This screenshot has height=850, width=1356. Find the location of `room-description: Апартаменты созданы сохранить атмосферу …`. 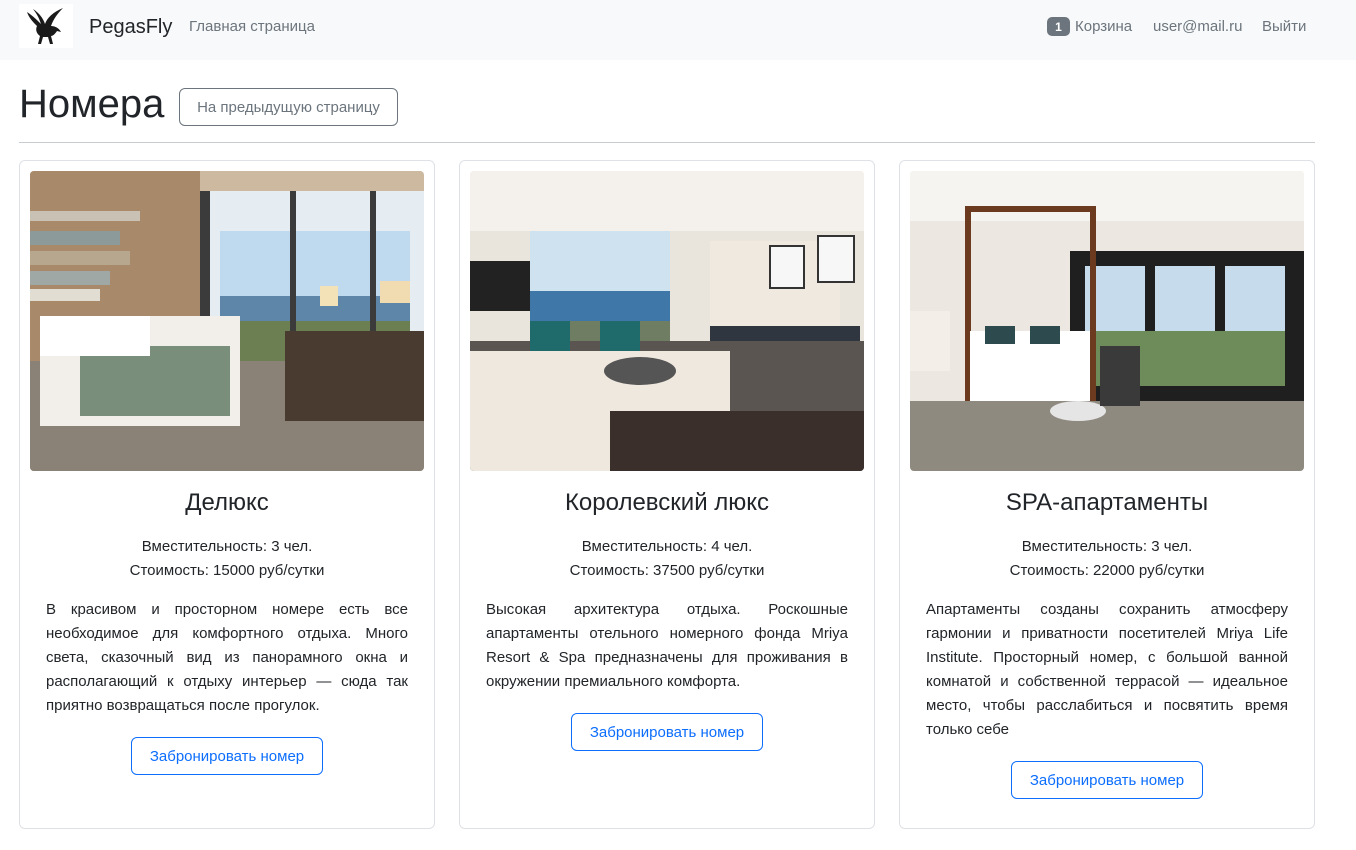

room-description: Апартаменты созданы сохранить атмосферу … is located at coordinates (1107, 669).